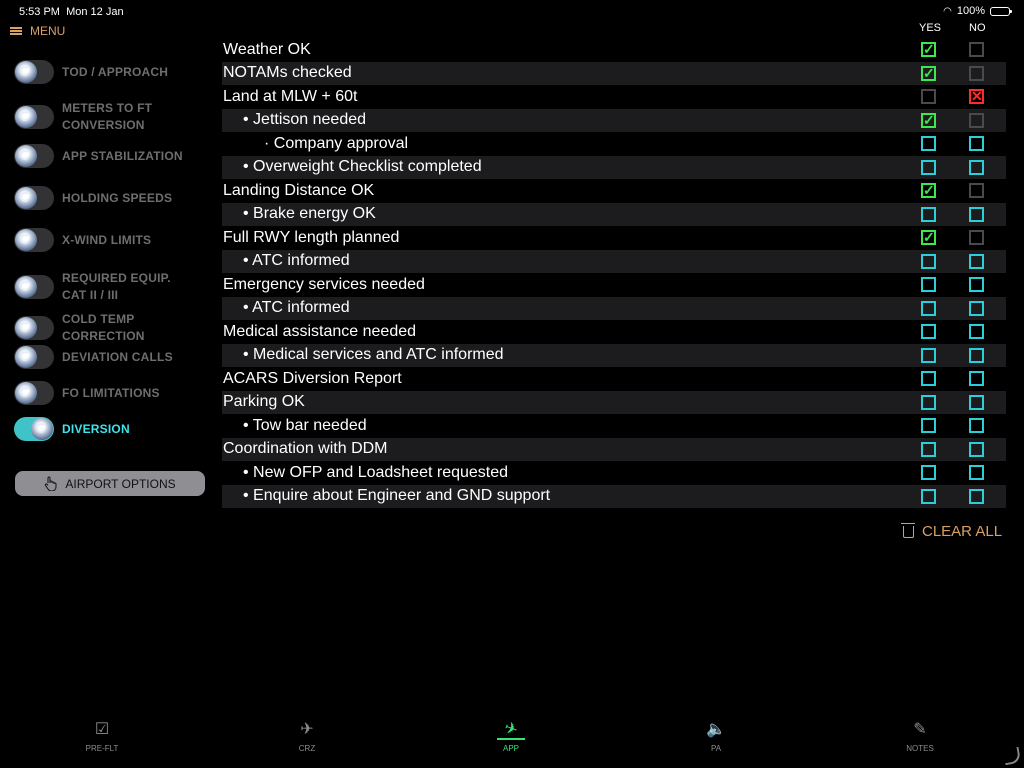 This screenshot has width=1024, height=768. Describe the element at coordinates (614, 285) in the screenshot. I see `checklist-row: Emergency services needed` at that location.